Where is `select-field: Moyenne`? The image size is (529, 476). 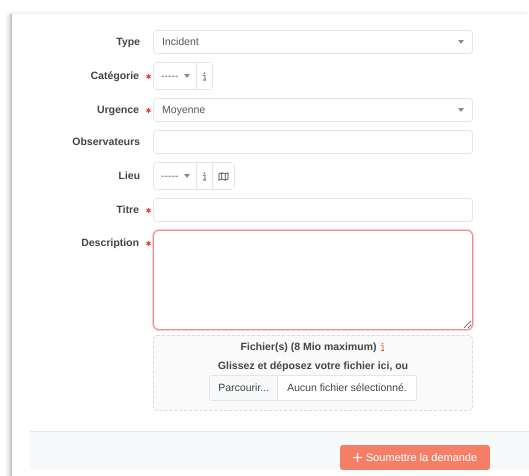
select-field: Moyenne is located at coordinates (313, 110).